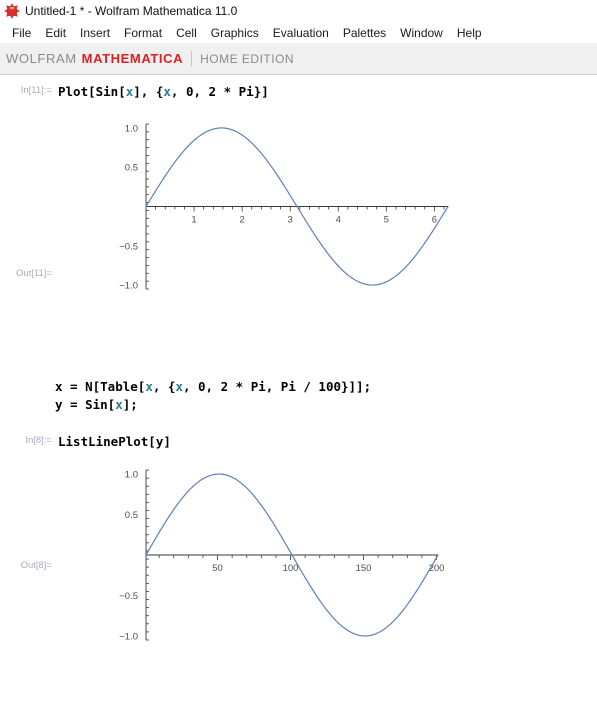 This screenshot has width=597, height=709. What do you see at coordinates (219, 91) in the screenshot?
I see `code-token: , 0, 2 * Pi}]` at bounding box center [219, 91].